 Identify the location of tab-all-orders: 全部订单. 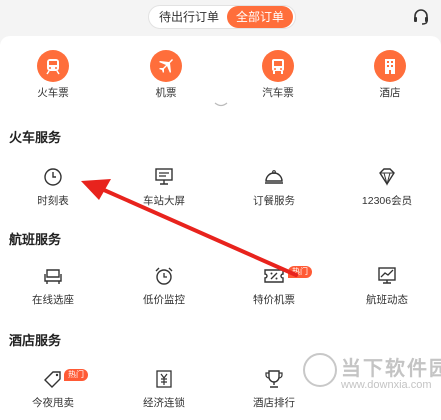
(260, 17).